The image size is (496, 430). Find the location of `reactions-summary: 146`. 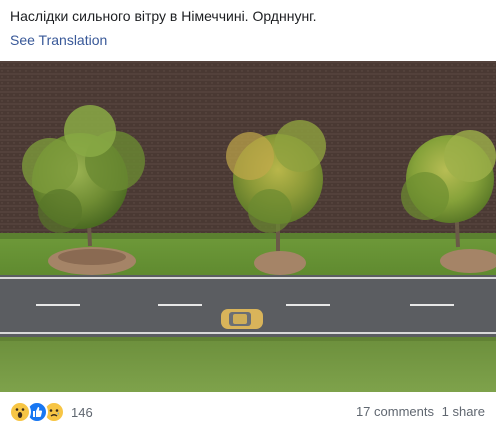

reactions-summary: 146 is located at coordinates (51, 412).